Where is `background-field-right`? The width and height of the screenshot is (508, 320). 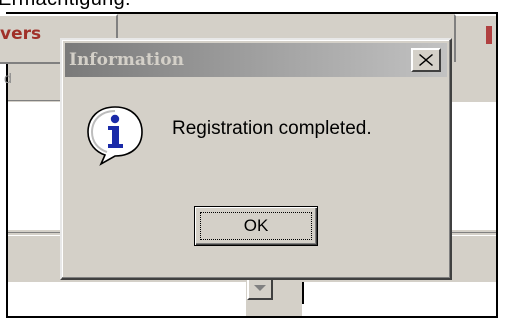
background-field-right is located at coordinates (399, 299).